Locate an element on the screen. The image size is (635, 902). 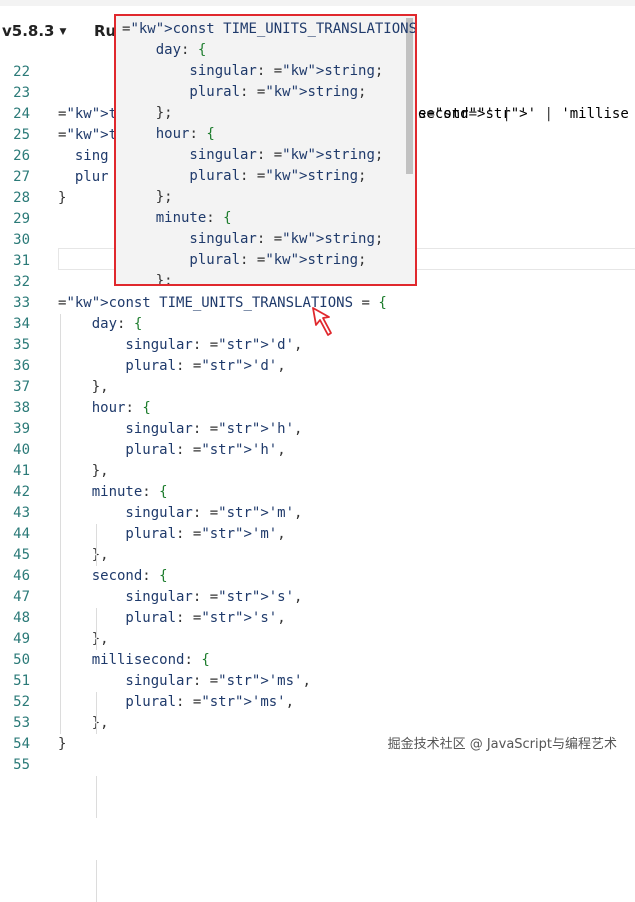
line-number: 23 is located at coordinates (21, 93).